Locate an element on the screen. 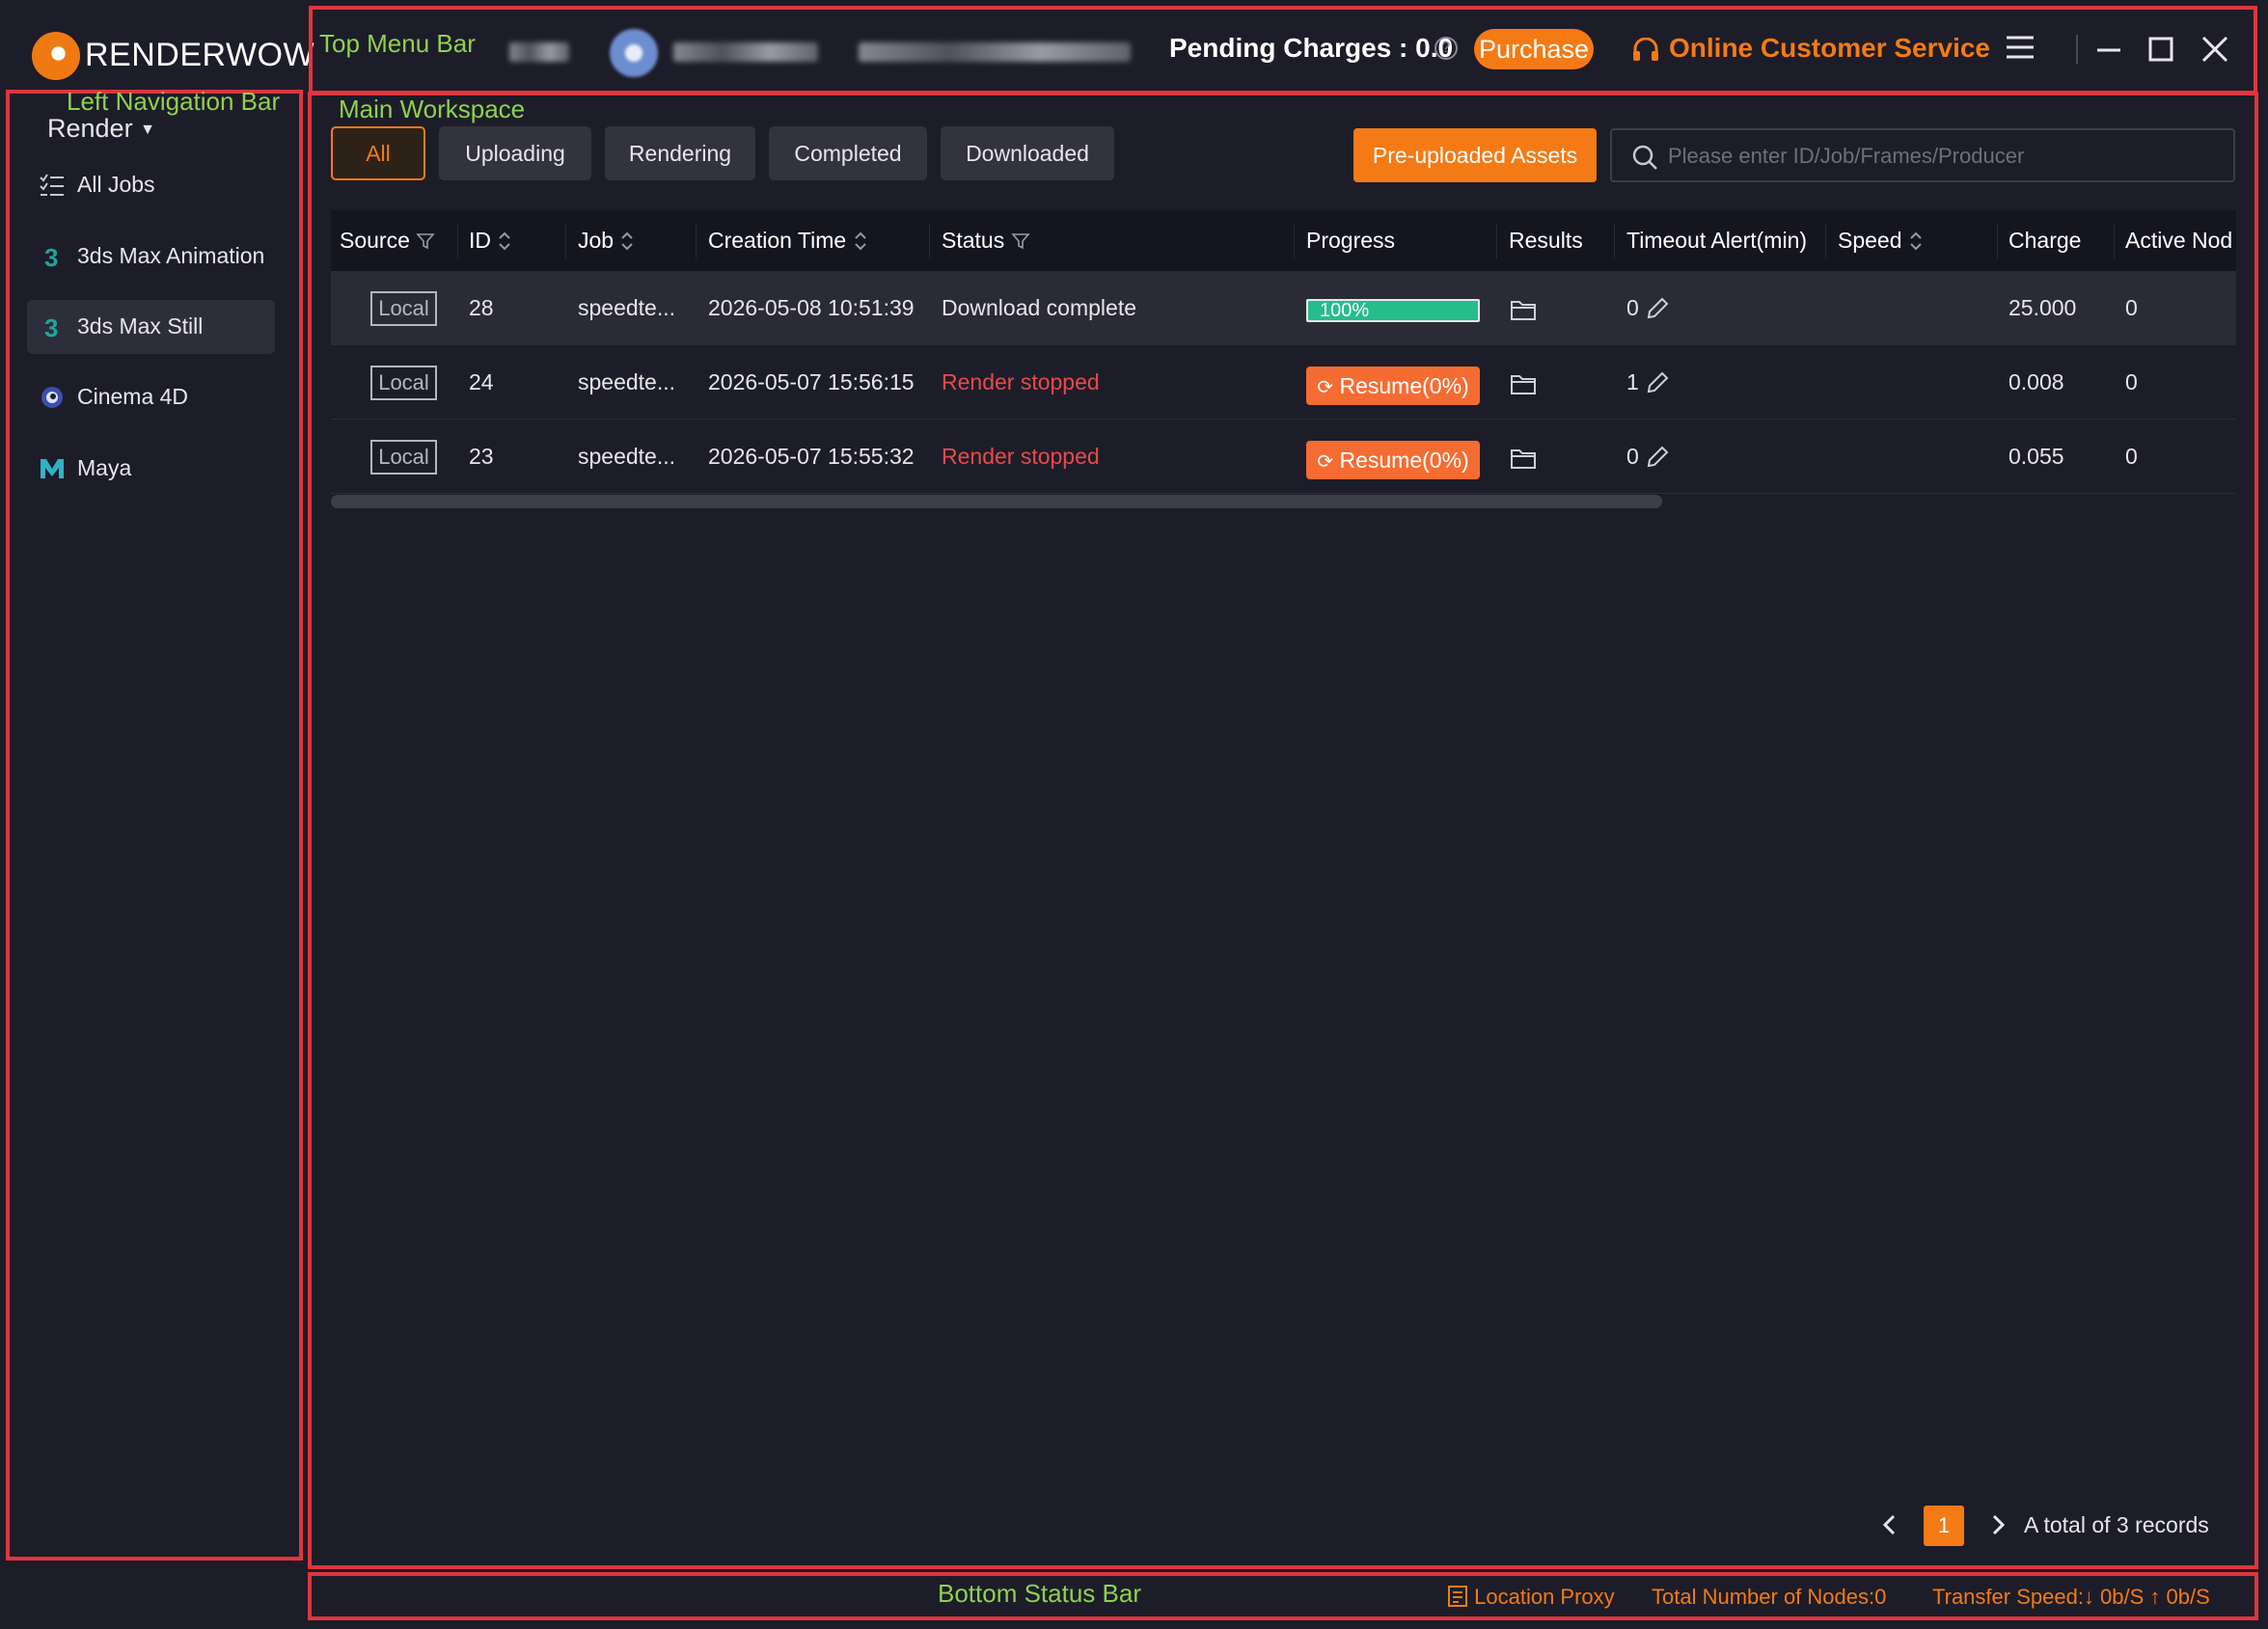 This screenshot has height=1629, width=2268. help-icon: ? is located at coordinates (1447, 48).